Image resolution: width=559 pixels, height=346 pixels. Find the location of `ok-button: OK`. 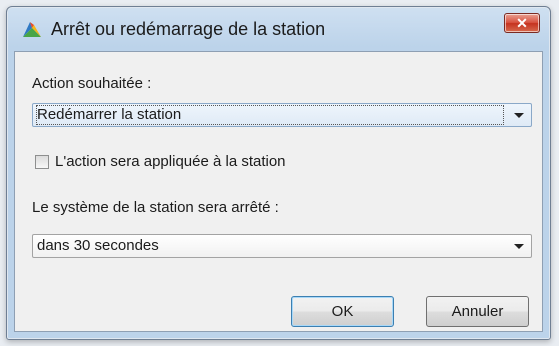

ok-button: OK is located at coordinates (342, 311).